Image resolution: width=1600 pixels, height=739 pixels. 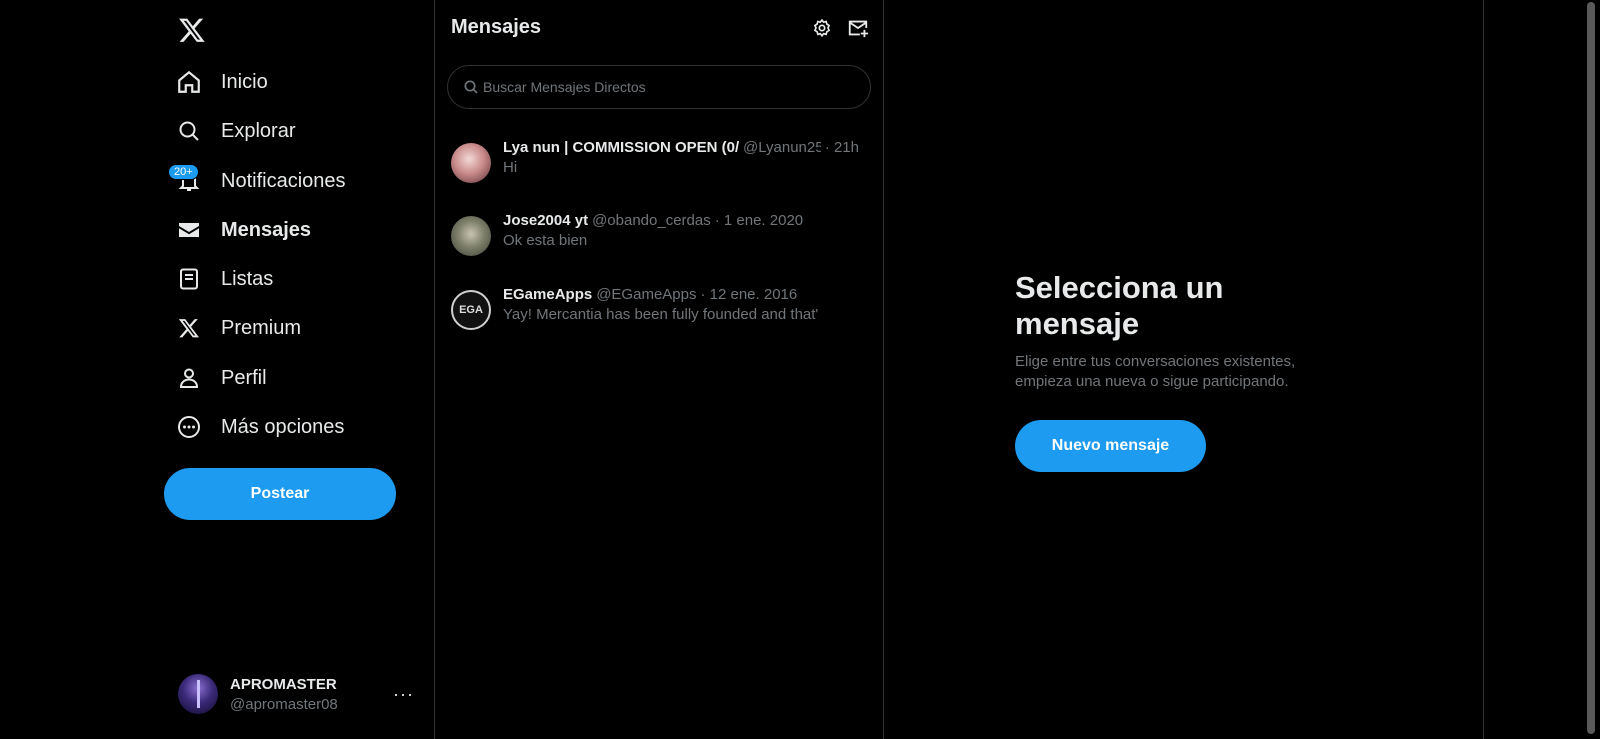 What do you see at coordinates (651, 220) in the screenshot?
I see `conversation-handle: @obando_cerdas` at bounding box center [651, 220].